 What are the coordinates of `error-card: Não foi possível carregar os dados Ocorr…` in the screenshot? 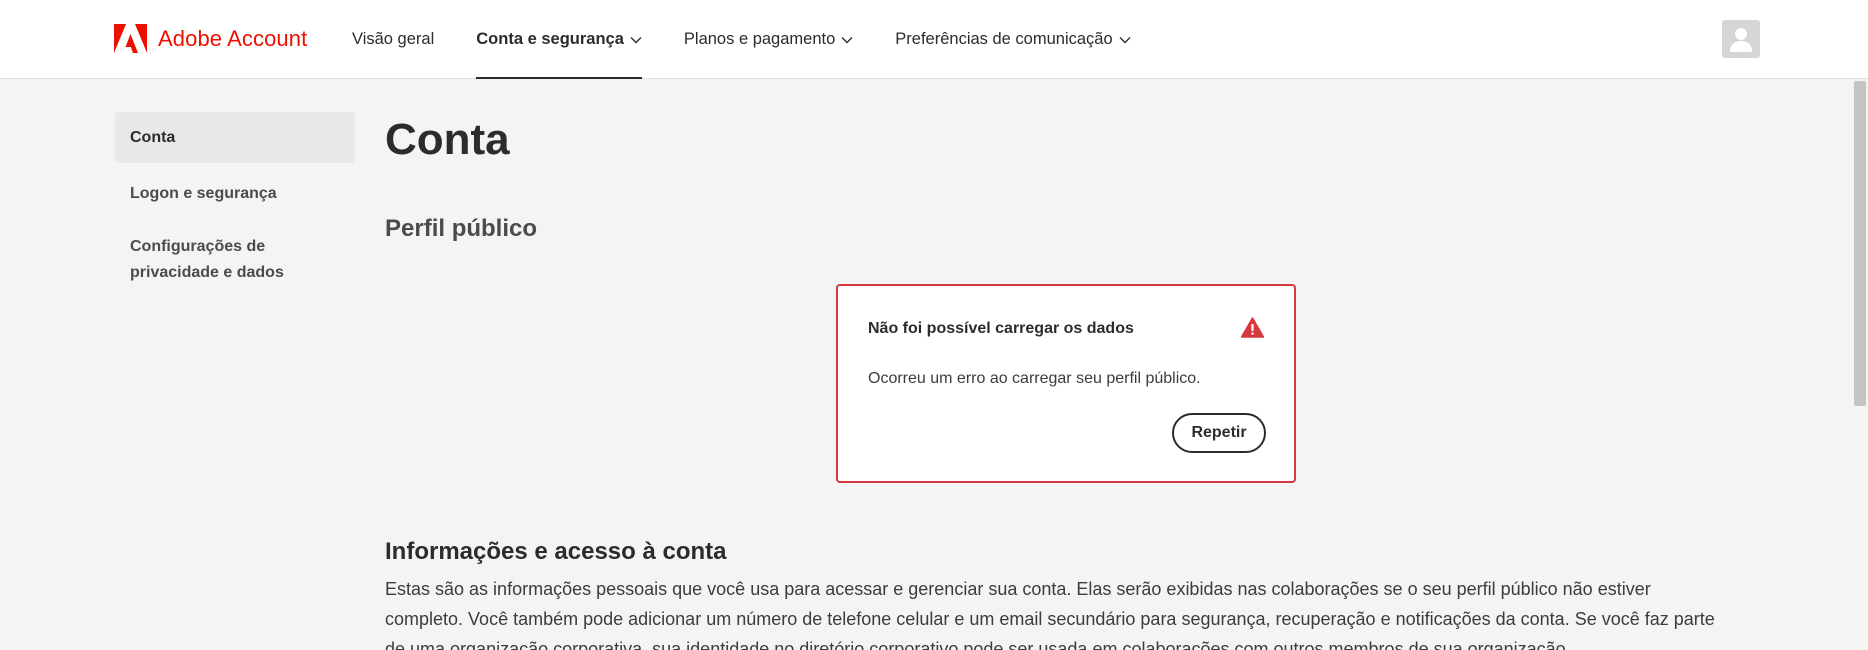 It's located at (1066, 383).